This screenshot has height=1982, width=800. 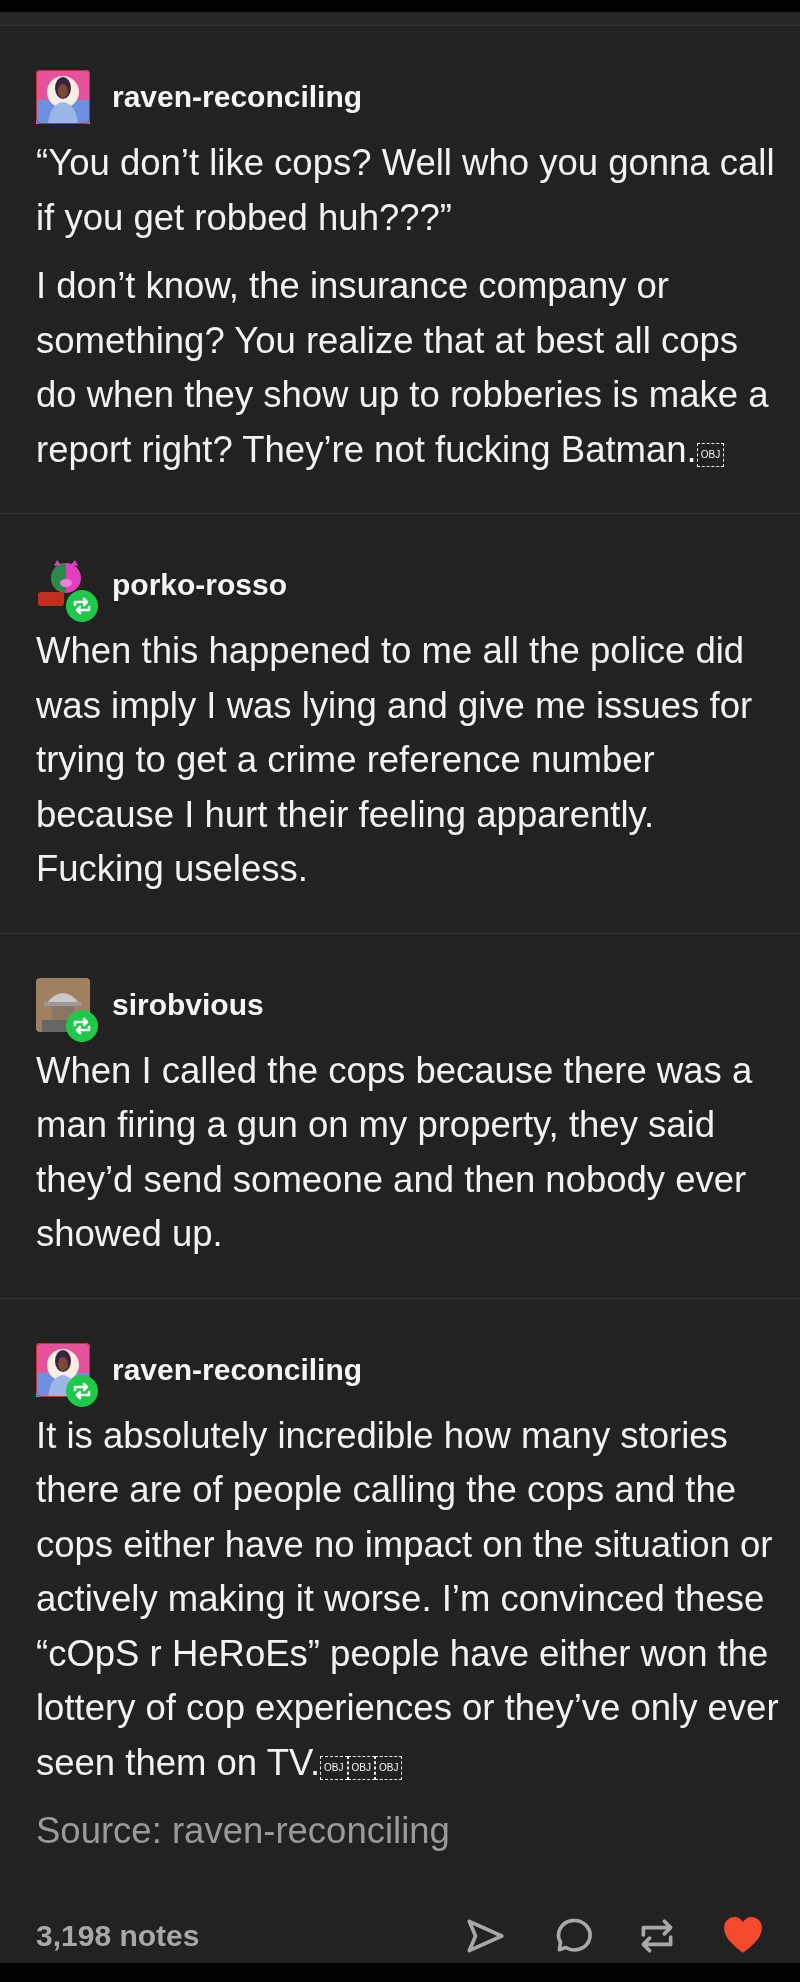 I want to click on post-text: When this happened to me all the police did was imply I was lying and give me issues for trying to get a crime reference number because I hurt their feeling apparently. Fucking useless., so click(x=395, y=760).